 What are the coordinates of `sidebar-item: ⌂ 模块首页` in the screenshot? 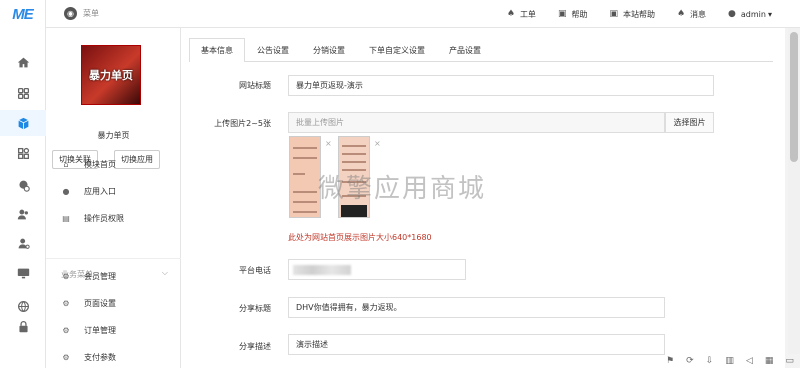 It's located at (88, 164).